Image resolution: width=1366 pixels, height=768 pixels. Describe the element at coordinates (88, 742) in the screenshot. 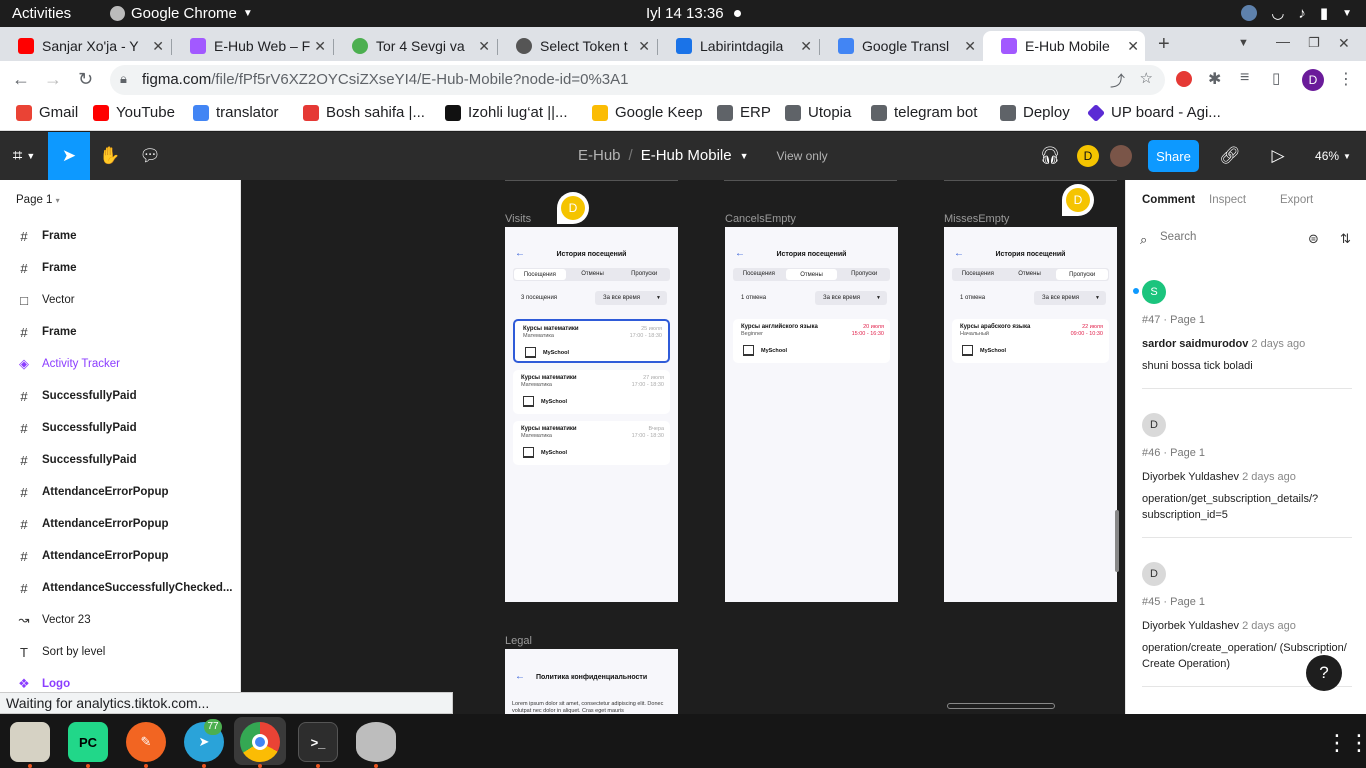

I see `pycharm-app-icon: PC` at that location.